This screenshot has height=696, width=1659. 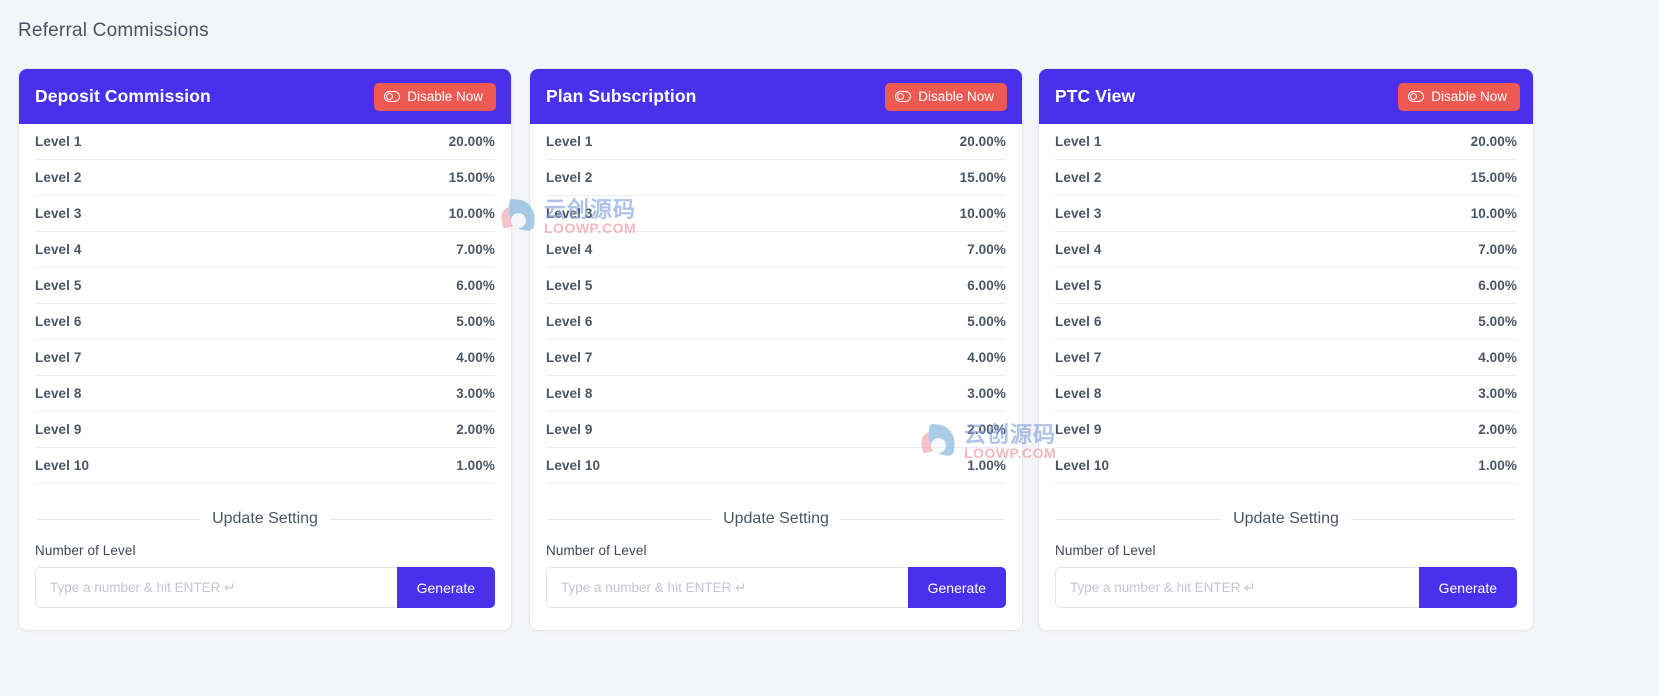 What do you see at coordinates (621, 96) in the screenshot?
I see `card-title: Plan Subscription` at bounding box center [621, 96].